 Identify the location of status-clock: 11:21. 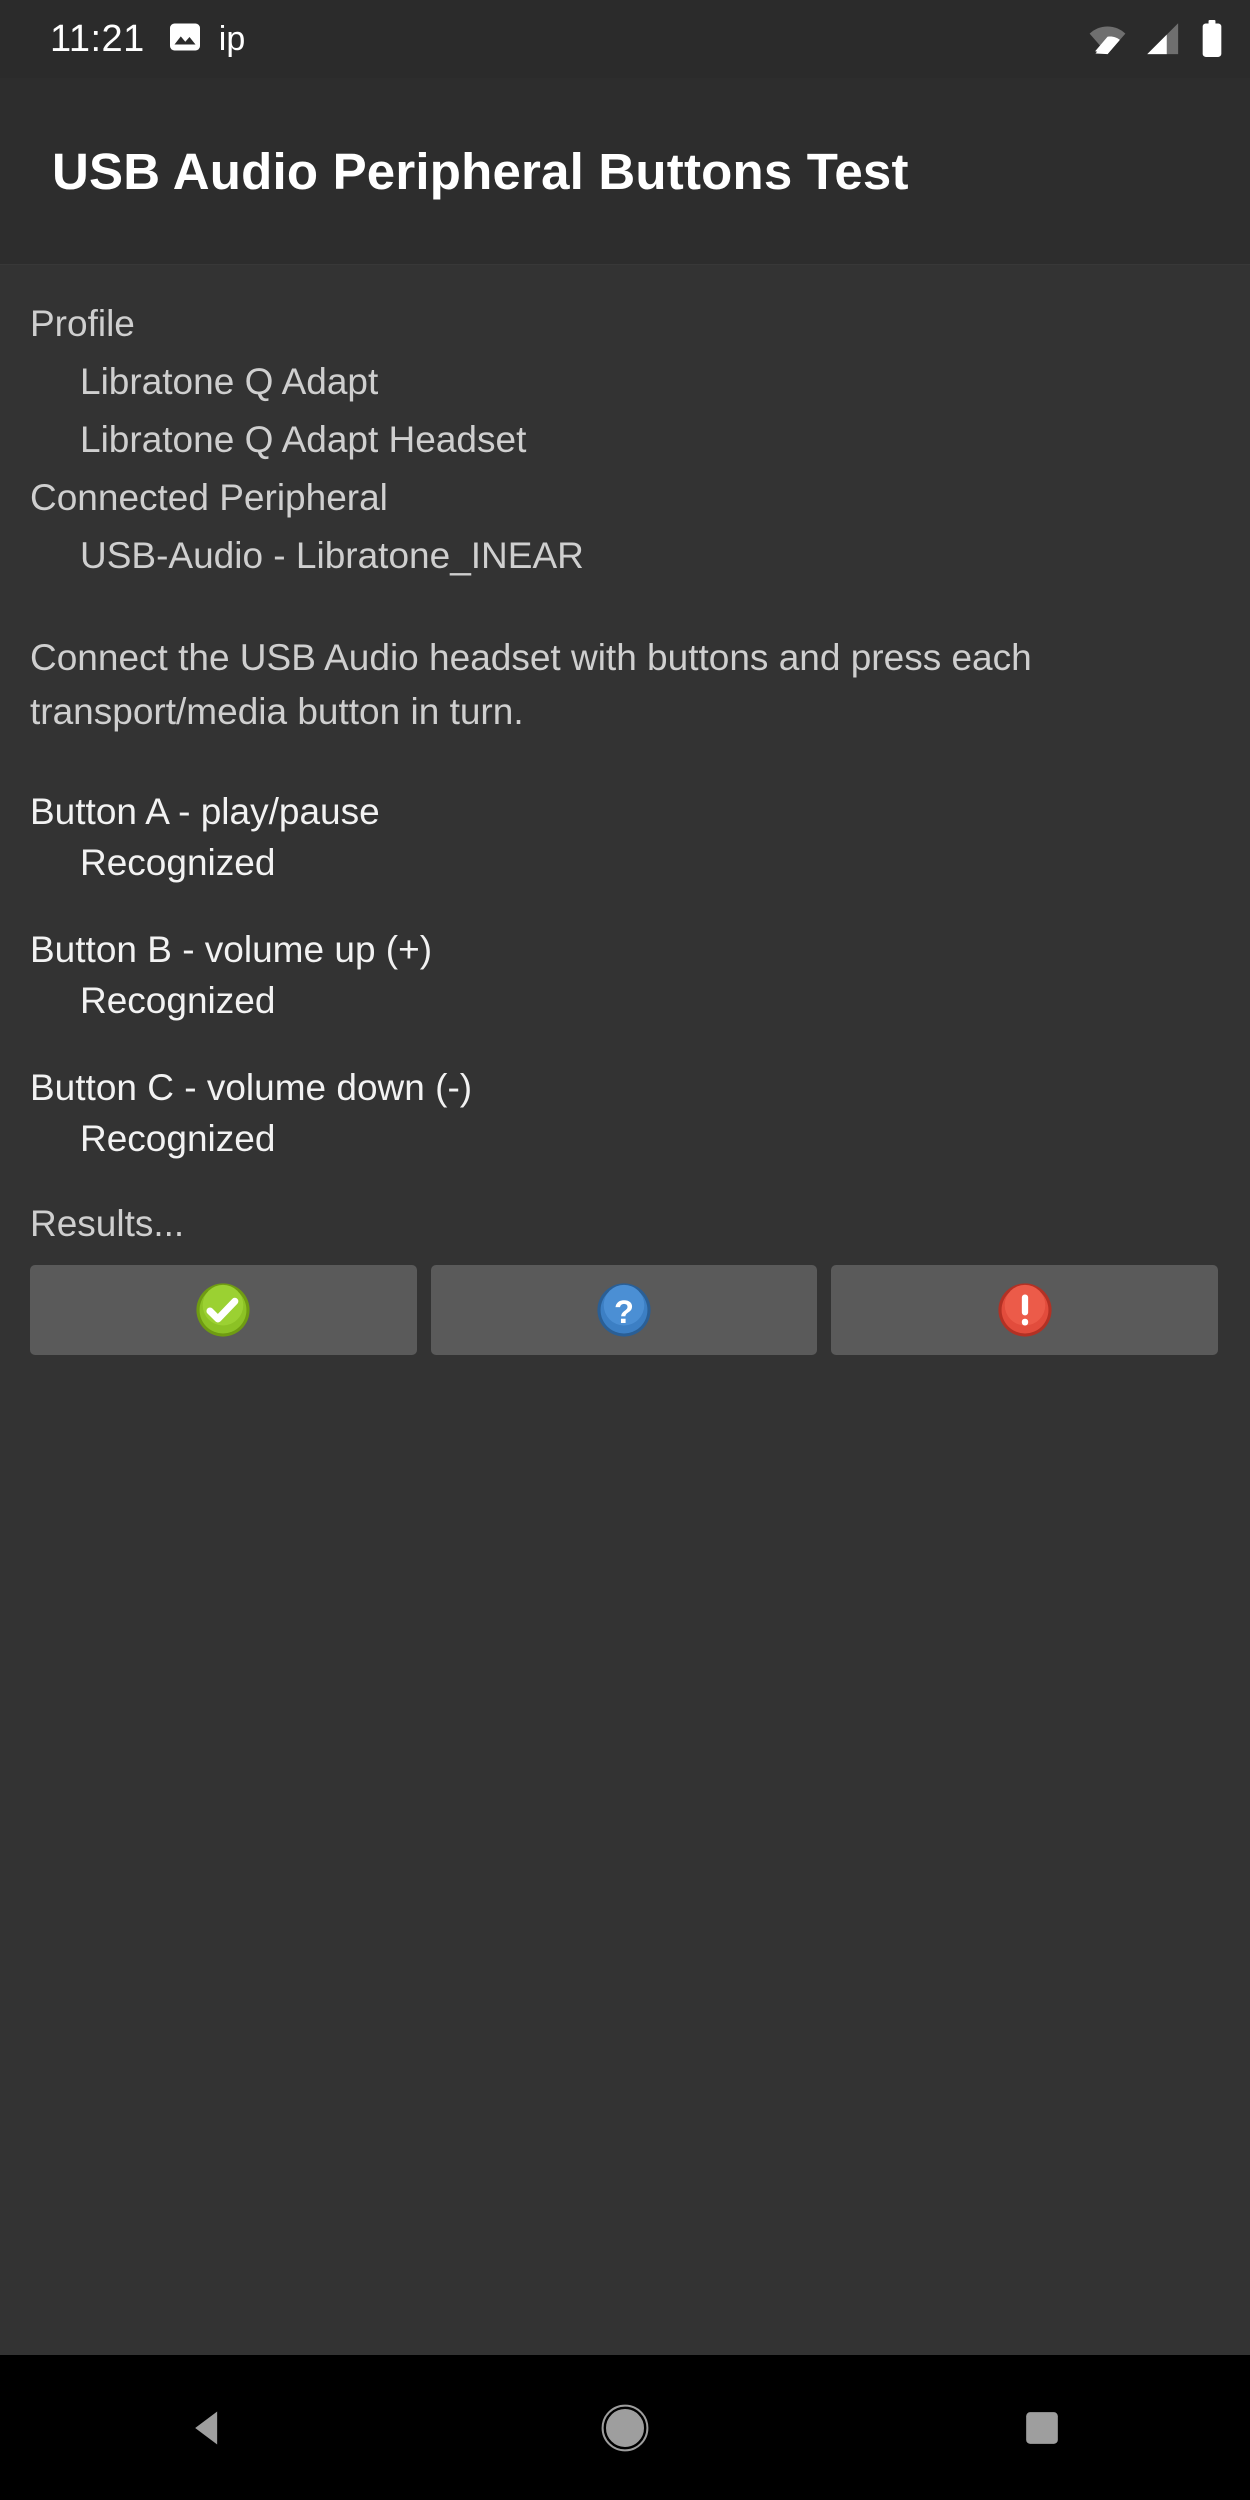
(97, 39).